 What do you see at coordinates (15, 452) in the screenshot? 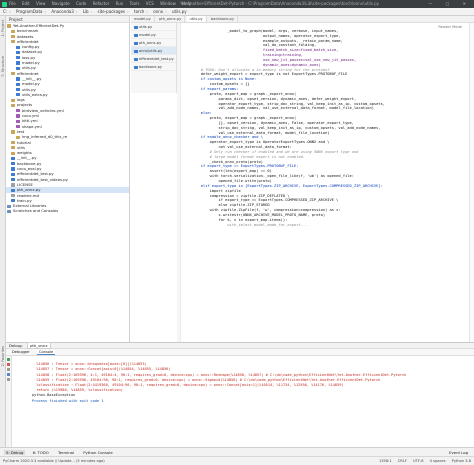
I see `tool-debug: 5: Debug` at bounding box center [15, 452].